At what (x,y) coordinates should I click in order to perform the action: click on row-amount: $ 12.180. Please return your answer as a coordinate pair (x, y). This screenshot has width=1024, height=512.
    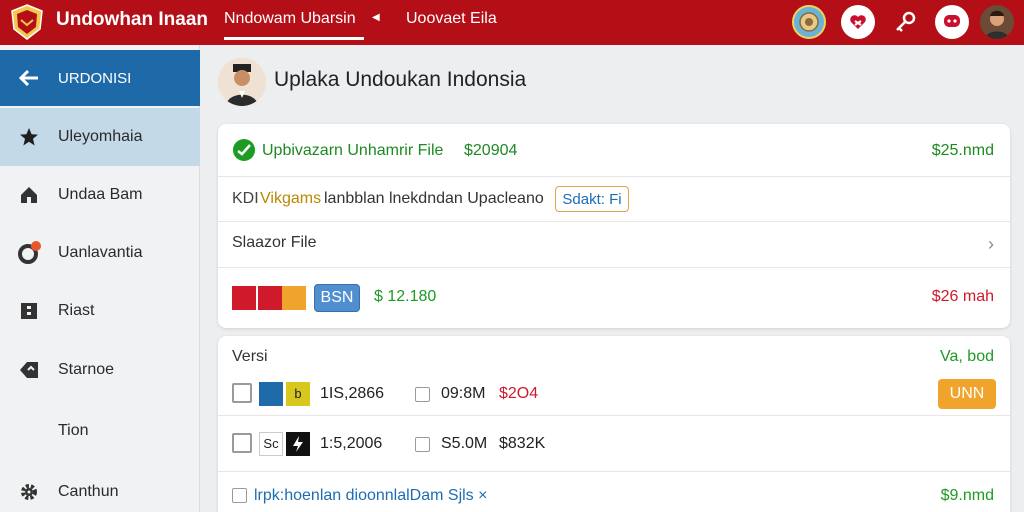
    Looking at the image, I should click on (405, 296).